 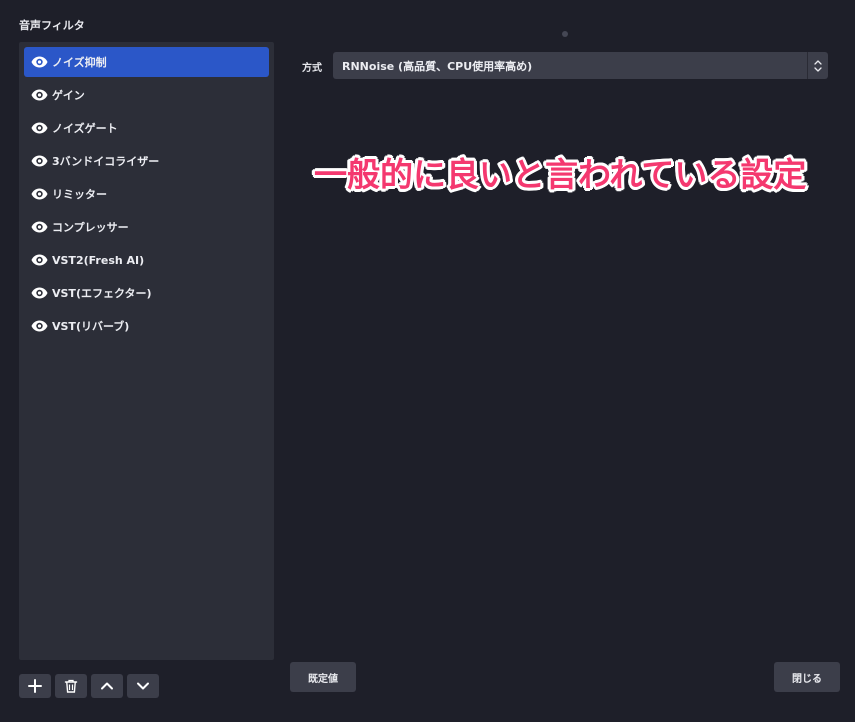 I want to click on filter-item-label: 3バンドイコライザー, so click(x=106, y=161).